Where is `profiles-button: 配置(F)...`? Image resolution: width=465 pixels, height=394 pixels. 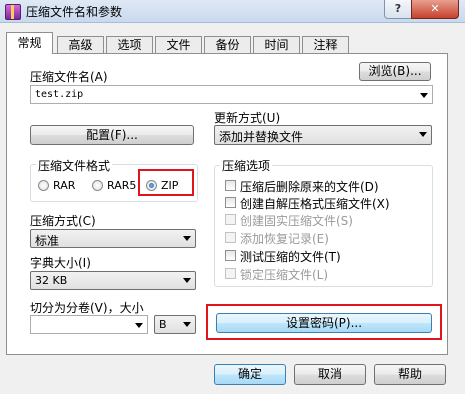 profiles-button: 配置(F)... is located at coordinates (112, 135).